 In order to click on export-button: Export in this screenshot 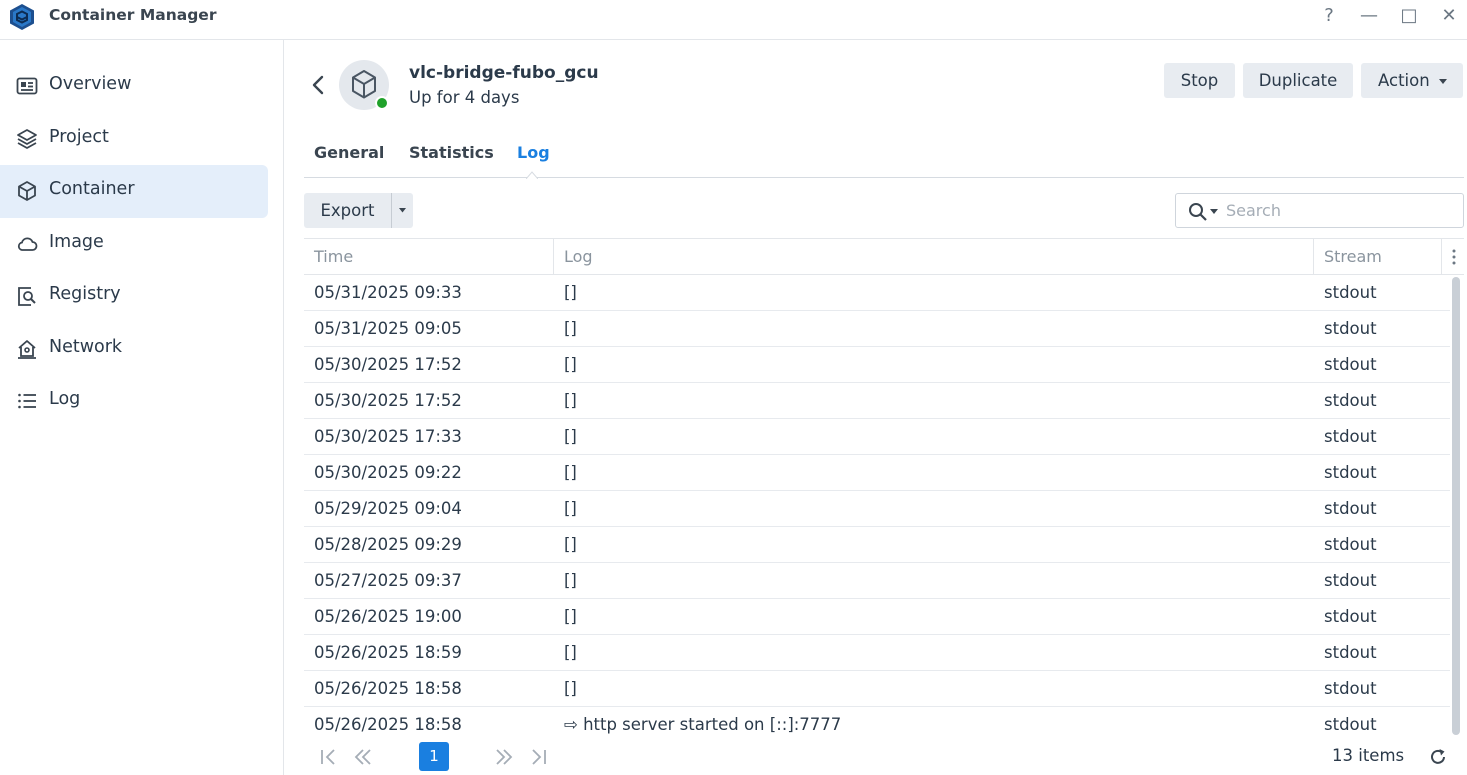, I will do `click(347, 210)`.